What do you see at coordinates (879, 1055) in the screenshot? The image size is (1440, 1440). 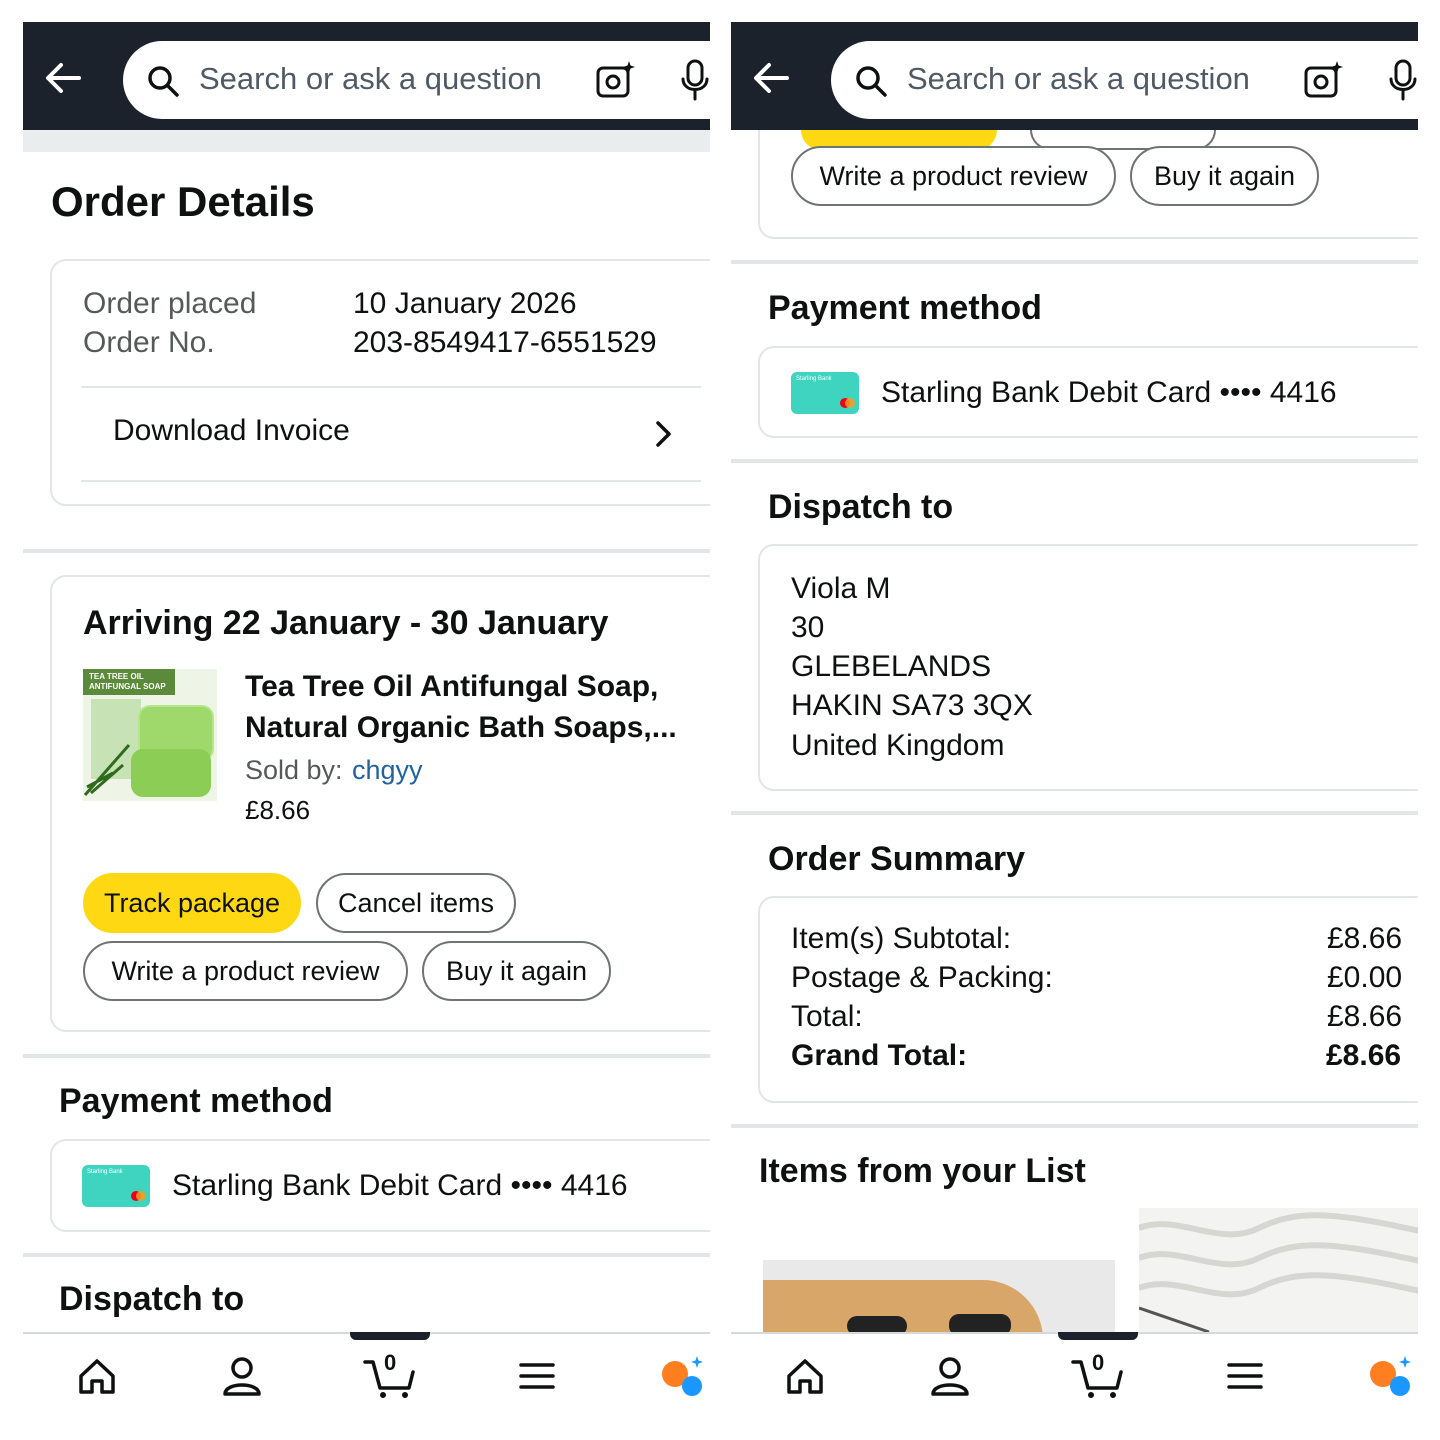 I see `grand-total-label: Grand Total:` at bounding box center [879, 1055].